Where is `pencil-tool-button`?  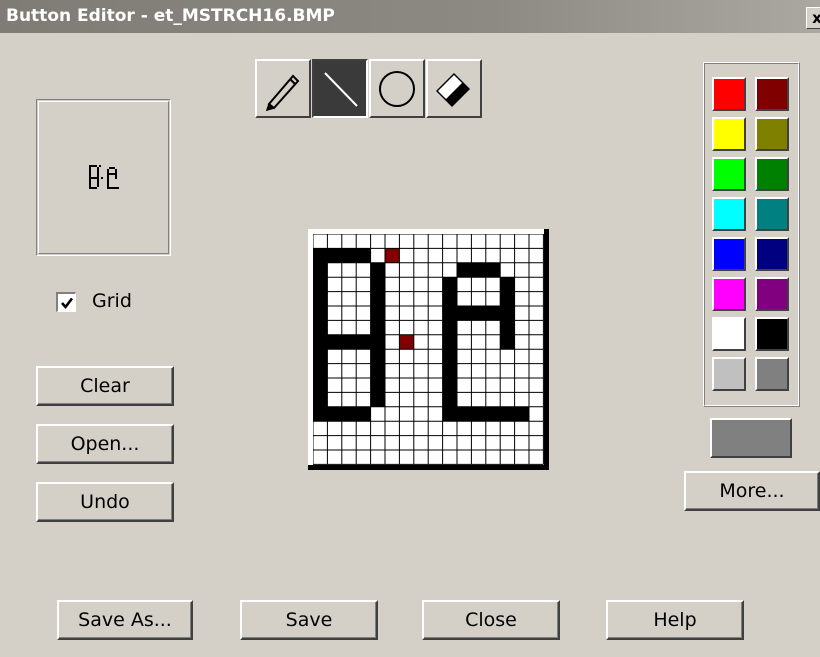
pencil-tool-button is located at coordinates (283, 88).